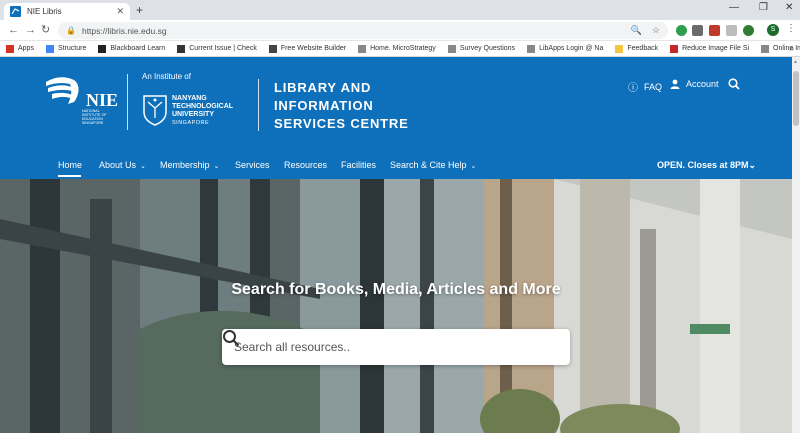  I want to click on tab-title: NIE Libris, so click(44, 11).